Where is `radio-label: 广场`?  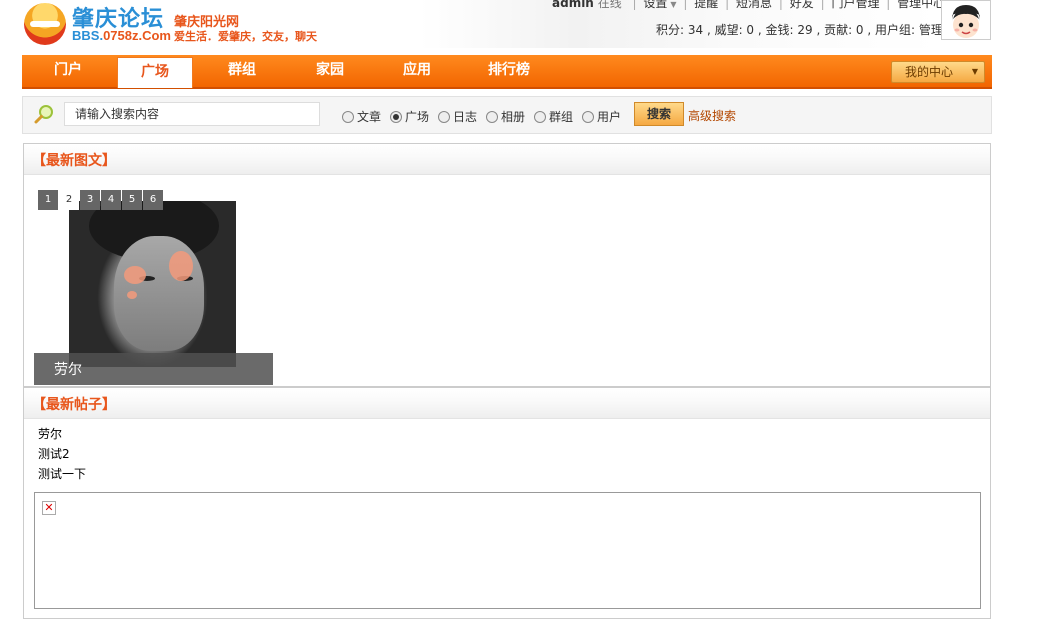
radio-label: 广场 is located at coordinates (417, 117).